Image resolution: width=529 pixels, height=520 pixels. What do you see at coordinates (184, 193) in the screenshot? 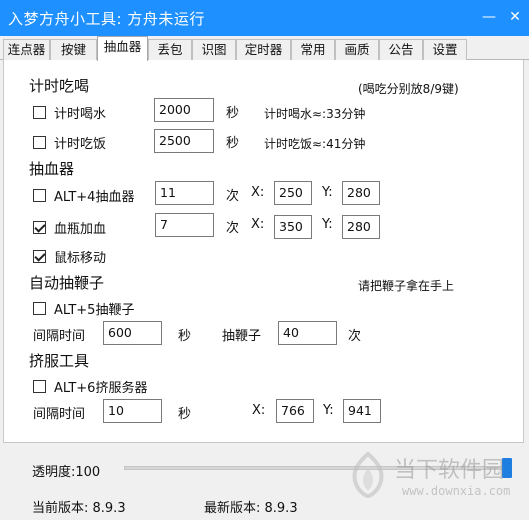
I see `alt4-count-input: 11` at bounding box center [184, 193].